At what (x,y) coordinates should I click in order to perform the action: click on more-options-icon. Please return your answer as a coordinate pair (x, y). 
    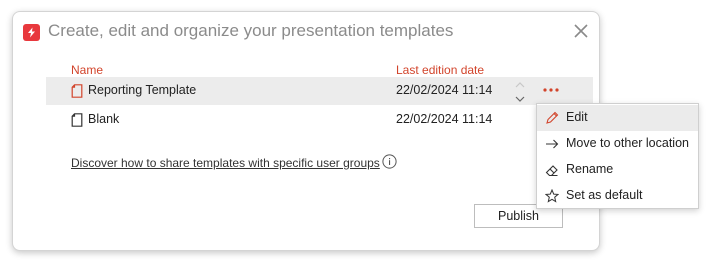
    Looking at the image, I should click on (551, 90).